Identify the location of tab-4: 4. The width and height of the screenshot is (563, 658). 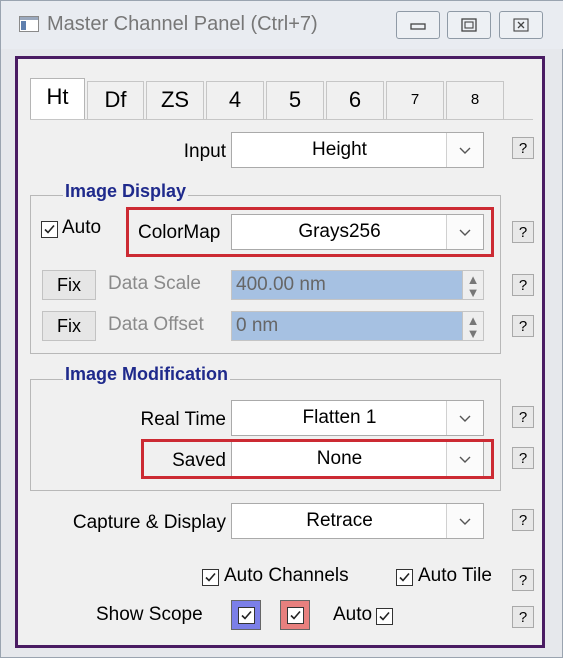
(235, 100).